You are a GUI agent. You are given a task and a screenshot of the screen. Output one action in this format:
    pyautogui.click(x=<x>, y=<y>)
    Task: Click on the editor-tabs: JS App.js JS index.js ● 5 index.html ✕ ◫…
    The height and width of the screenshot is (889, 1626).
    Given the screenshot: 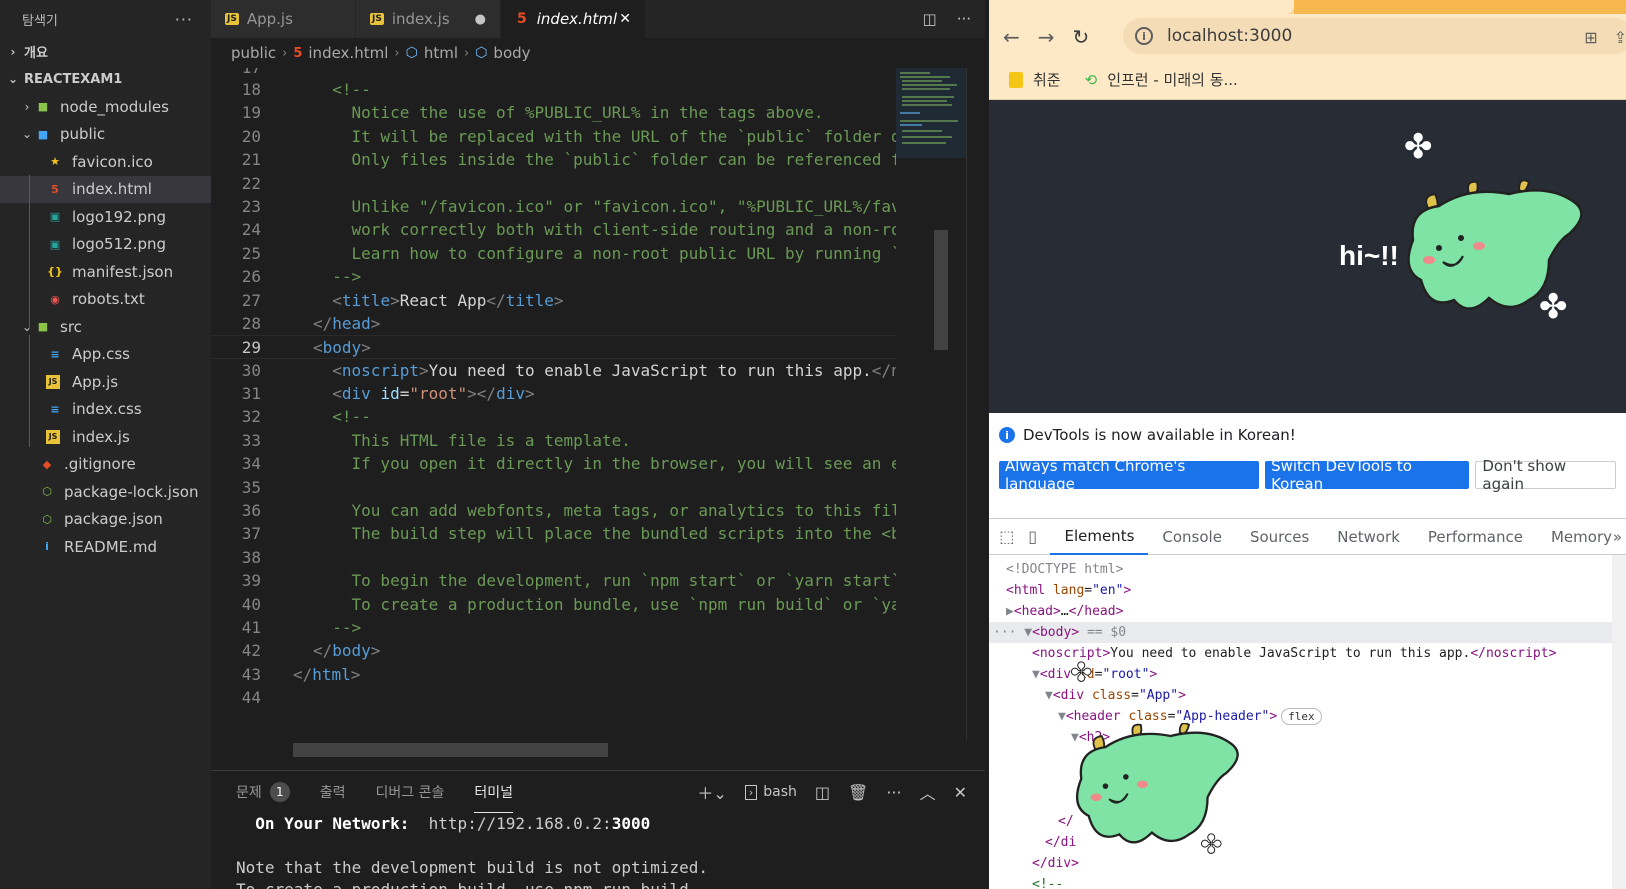 What is the action you would take?
    pyautogui.click(x=598, y=19)
    